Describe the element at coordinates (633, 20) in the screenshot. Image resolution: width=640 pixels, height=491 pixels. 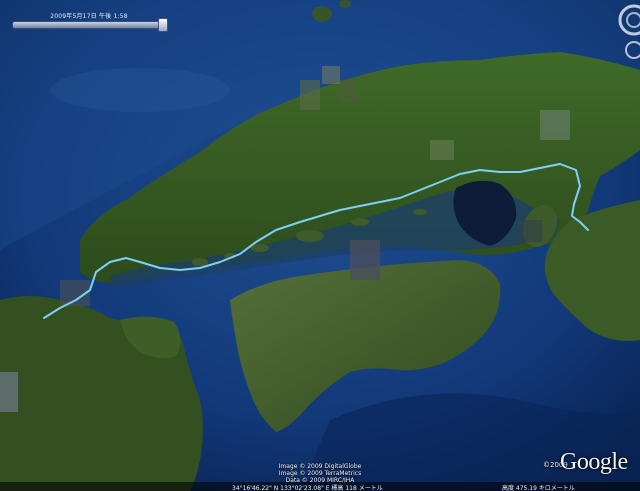
I see `compass-inner` at that location.